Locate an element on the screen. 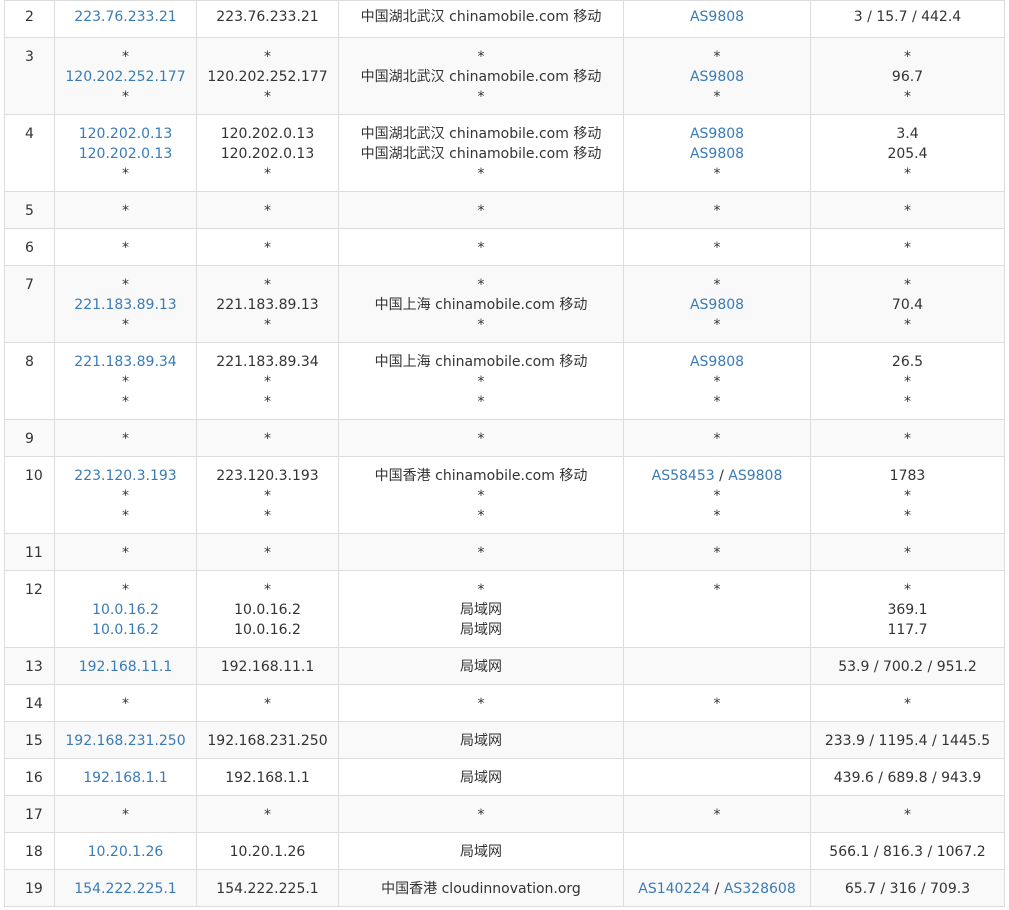  hop-cell: 11 is located at coordinates (29, 552).